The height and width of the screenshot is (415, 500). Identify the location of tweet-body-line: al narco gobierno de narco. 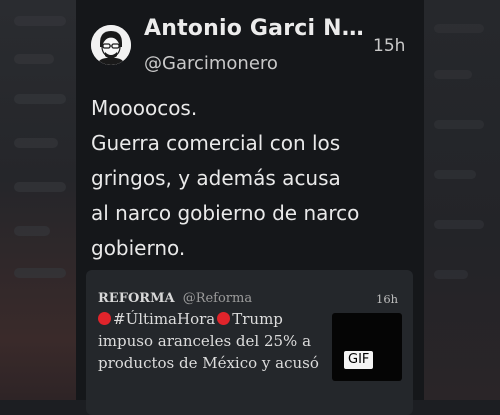
(225, 213).